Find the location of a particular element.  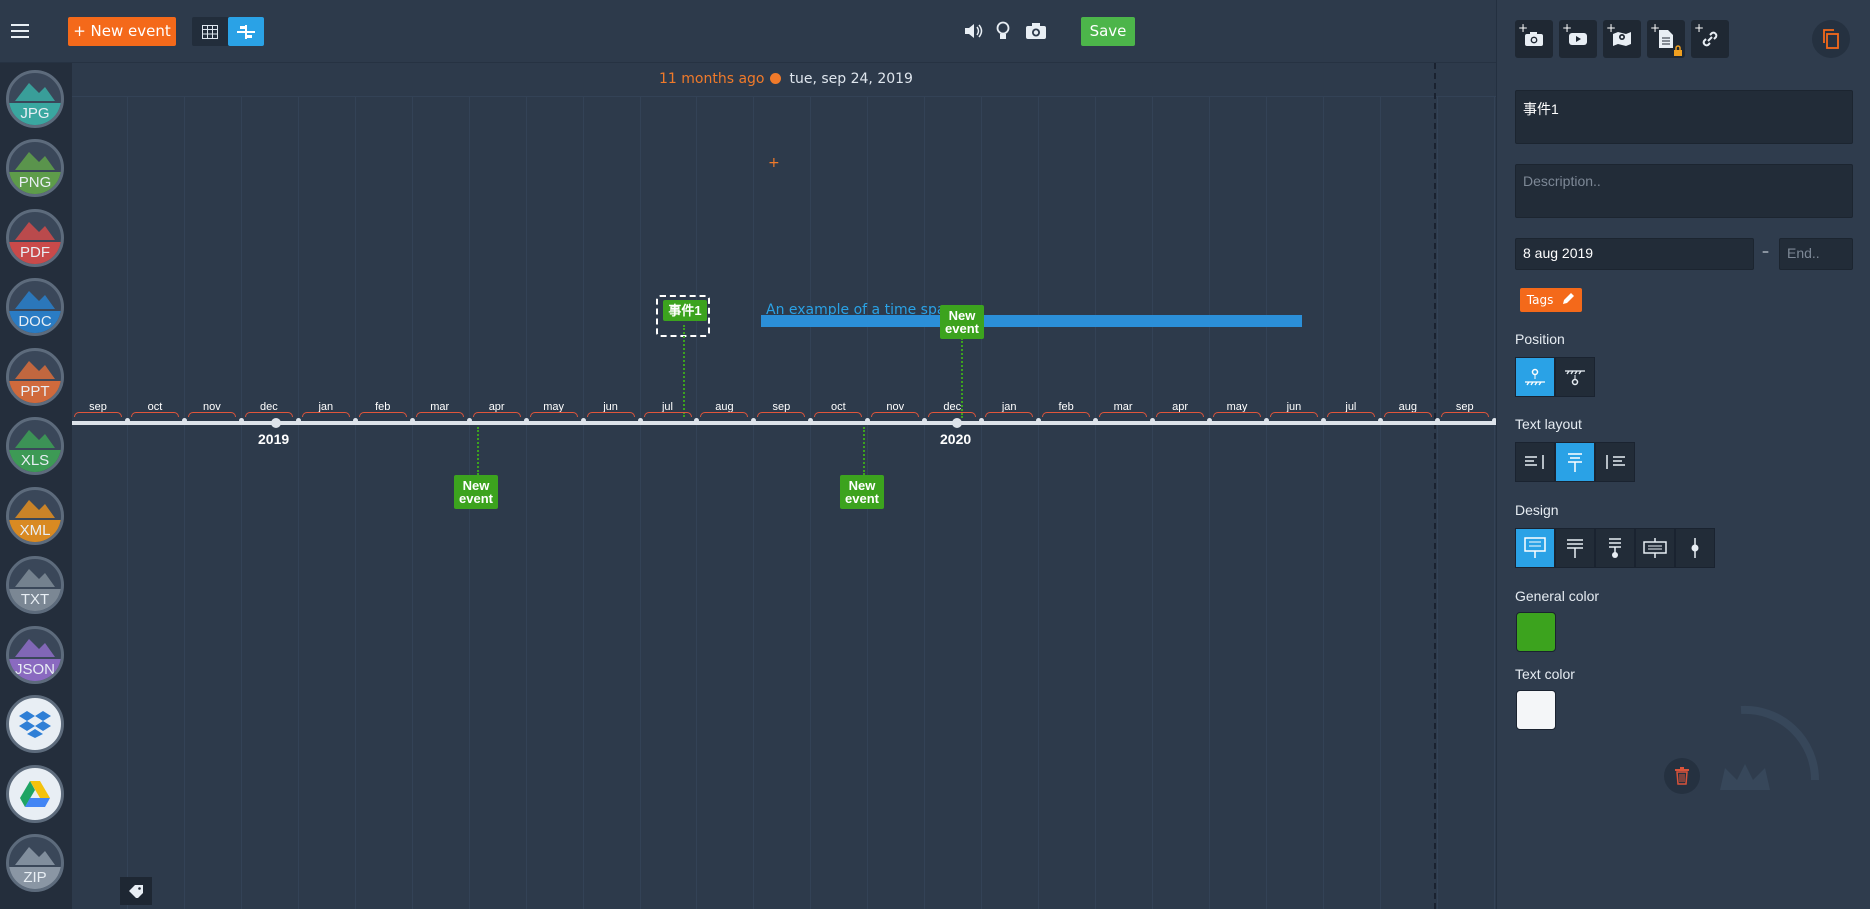

design-pin-button is located at coordinates (1615, 548).